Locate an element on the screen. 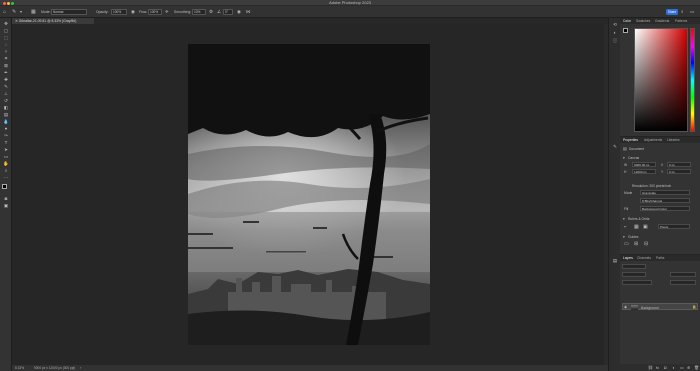  opacity-field: 100% is located at coordinates (119, 12).